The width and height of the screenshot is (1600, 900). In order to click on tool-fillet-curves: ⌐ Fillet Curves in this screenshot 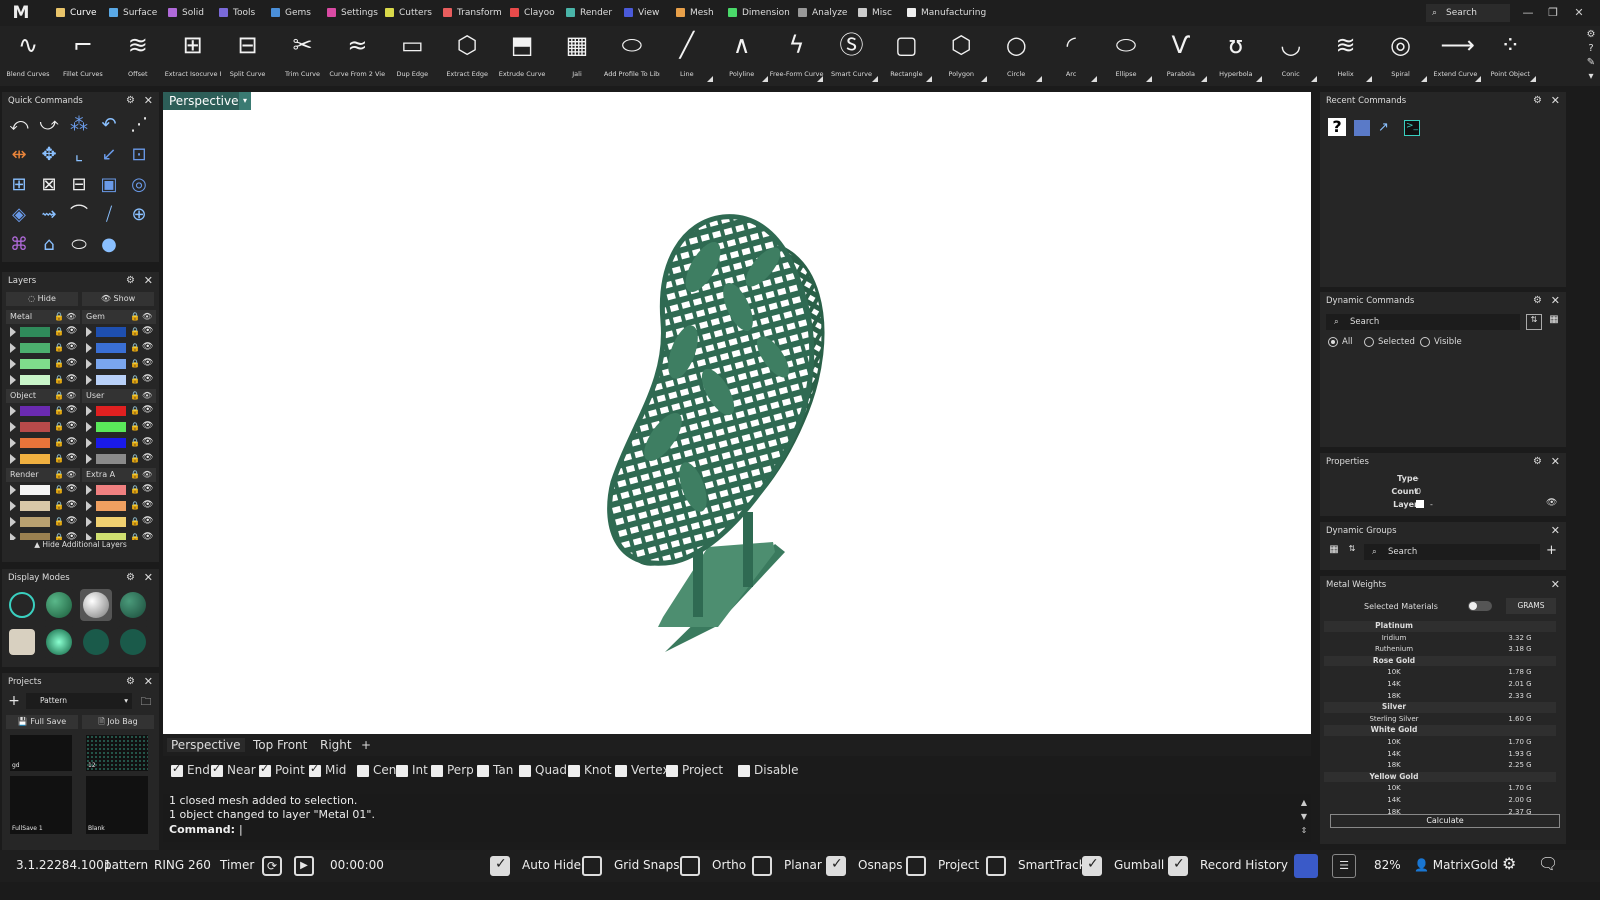, I will do `click(83, 57)`.